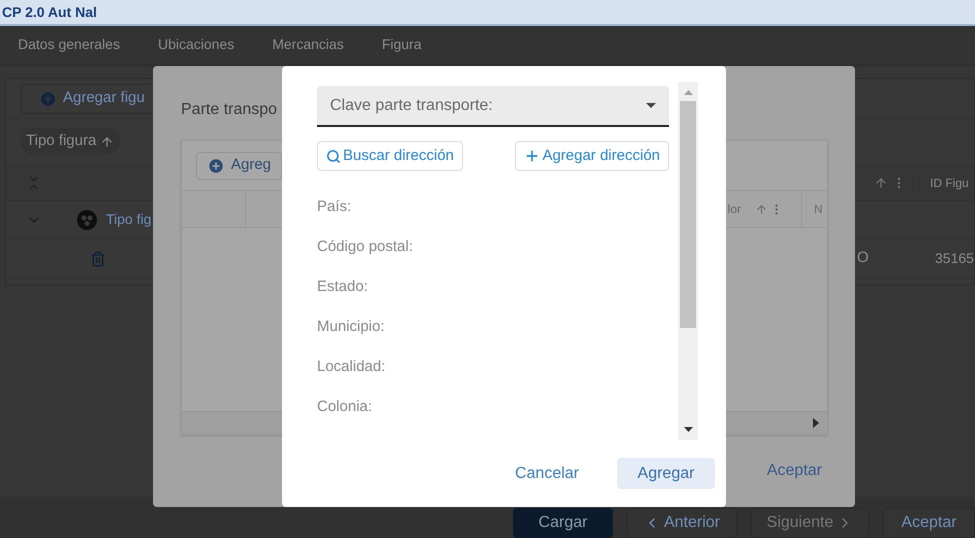 The width and height of the screenshot is (975, 538). Describe the element at coordinates (70, 141) in the screenshot. I see `sort-chip: Tipo figura` at that location.